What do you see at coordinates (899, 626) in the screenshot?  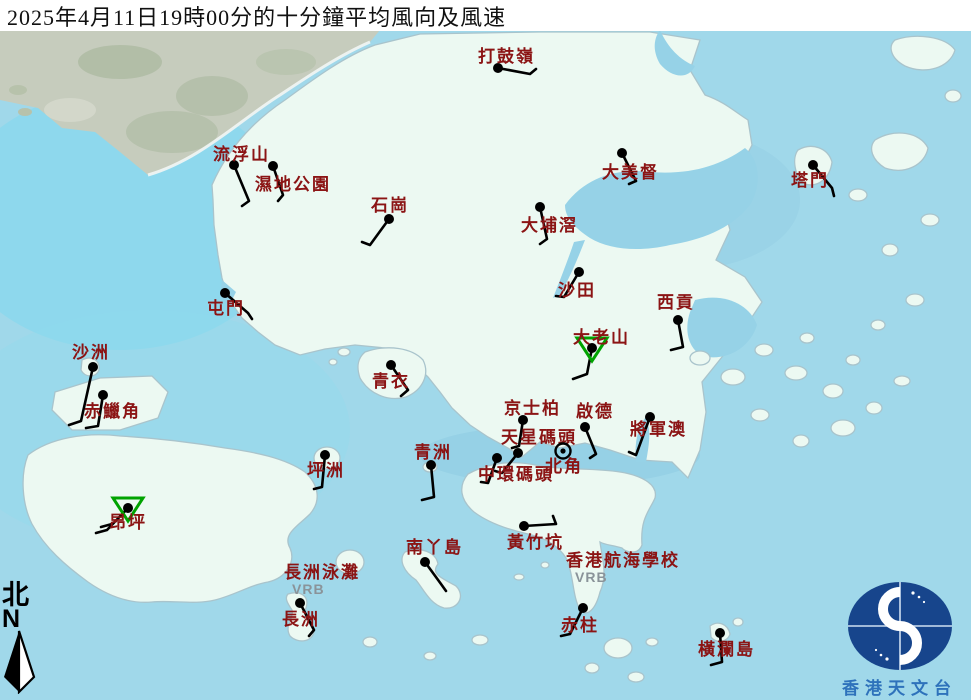 I see `hko-logo-icon` at bounding box center [899, 626].